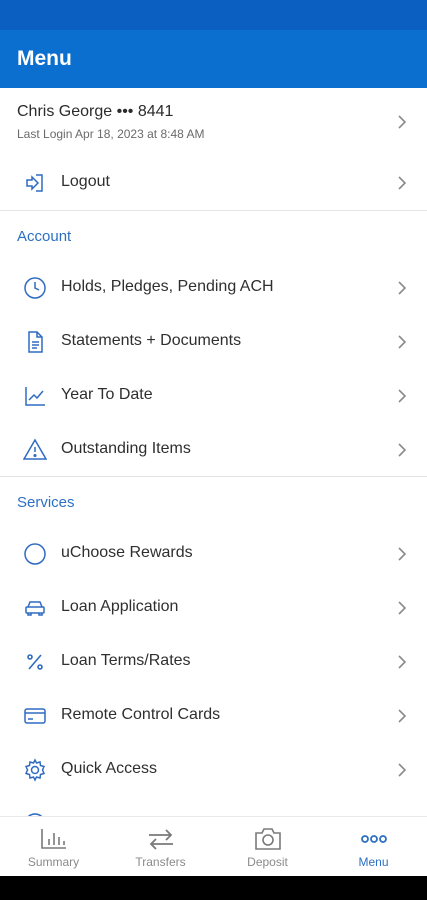 This screenshot has height=900, width=427. I want to click on nav-menu: Menu, so click(373, 847).